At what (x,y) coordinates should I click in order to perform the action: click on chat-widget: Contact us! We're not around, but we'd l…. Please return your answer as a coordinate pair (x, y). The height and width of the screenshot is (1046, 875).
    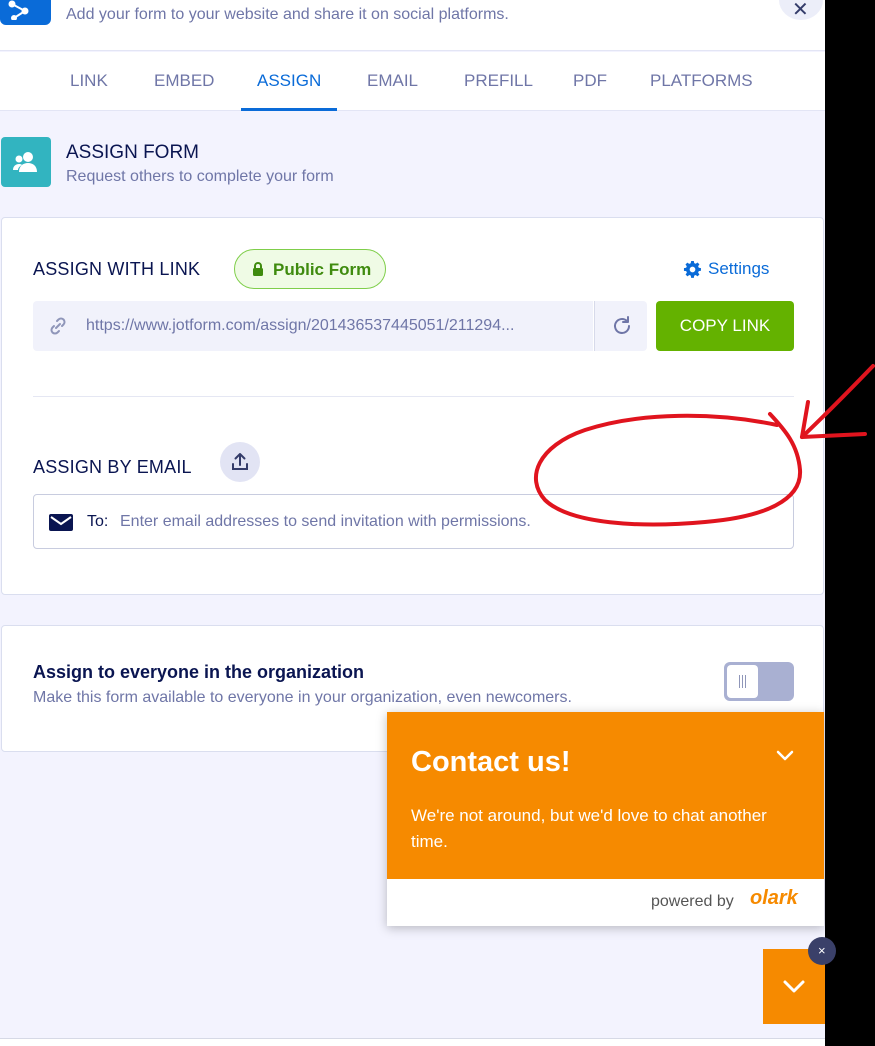
    Looking at the image, I should click on (605, 819).